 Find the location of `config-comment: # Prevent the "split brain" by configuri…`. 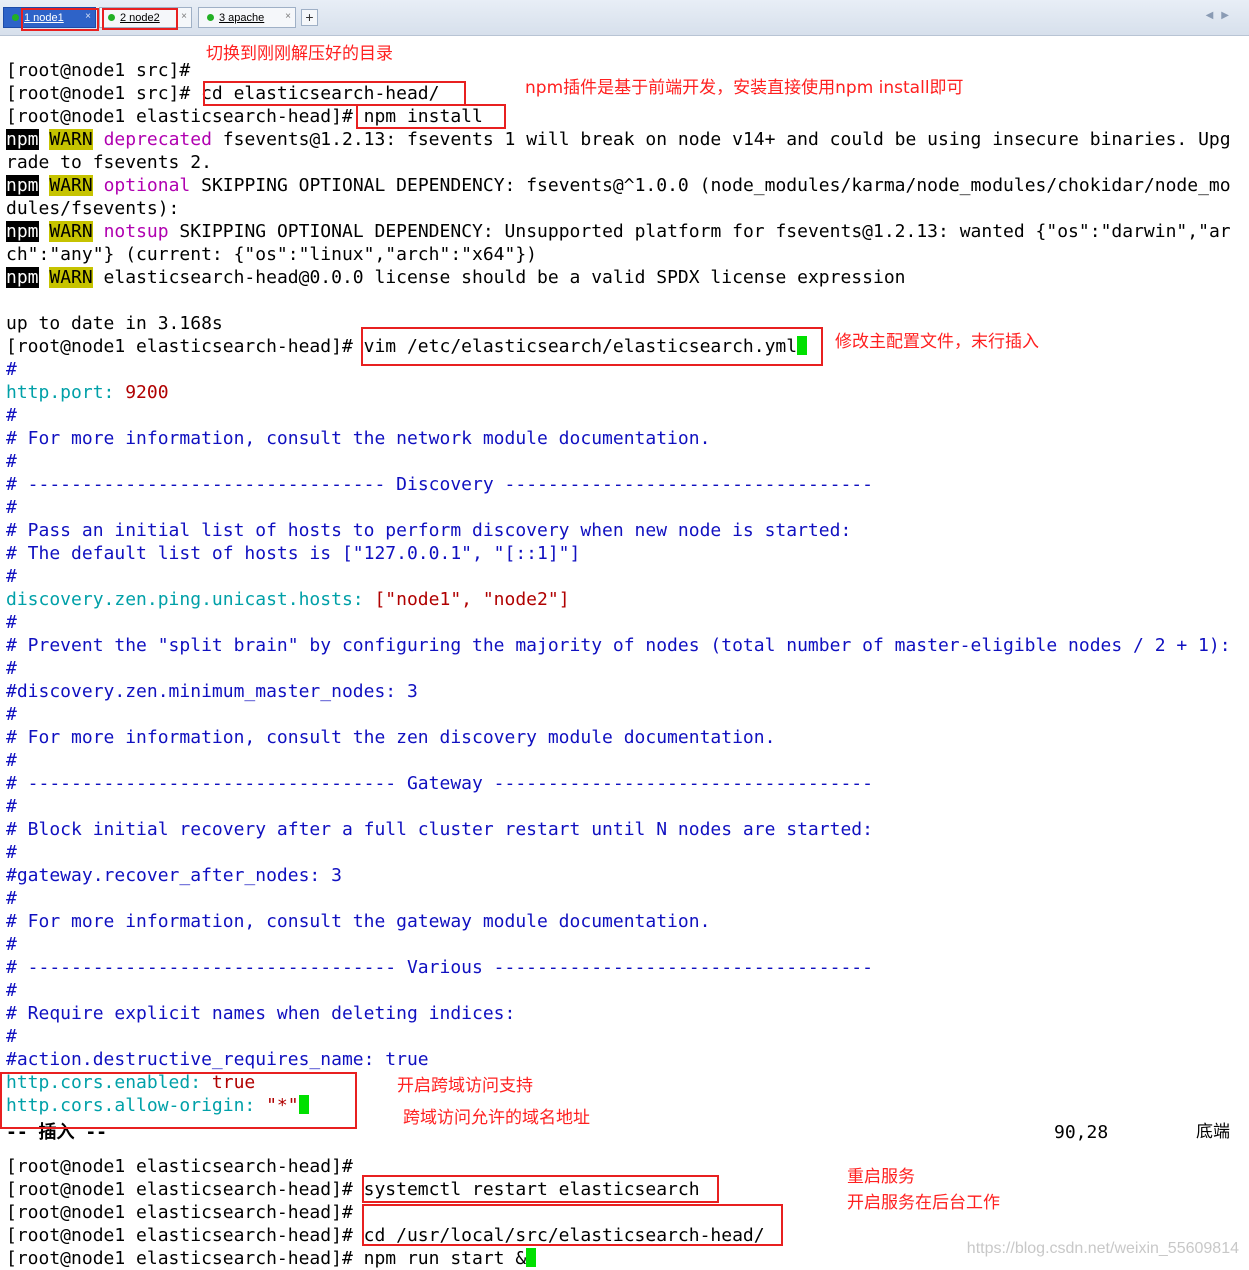

config-comment: # Prevent the "split brain" by configuri… is located at coordinates (618, 645).